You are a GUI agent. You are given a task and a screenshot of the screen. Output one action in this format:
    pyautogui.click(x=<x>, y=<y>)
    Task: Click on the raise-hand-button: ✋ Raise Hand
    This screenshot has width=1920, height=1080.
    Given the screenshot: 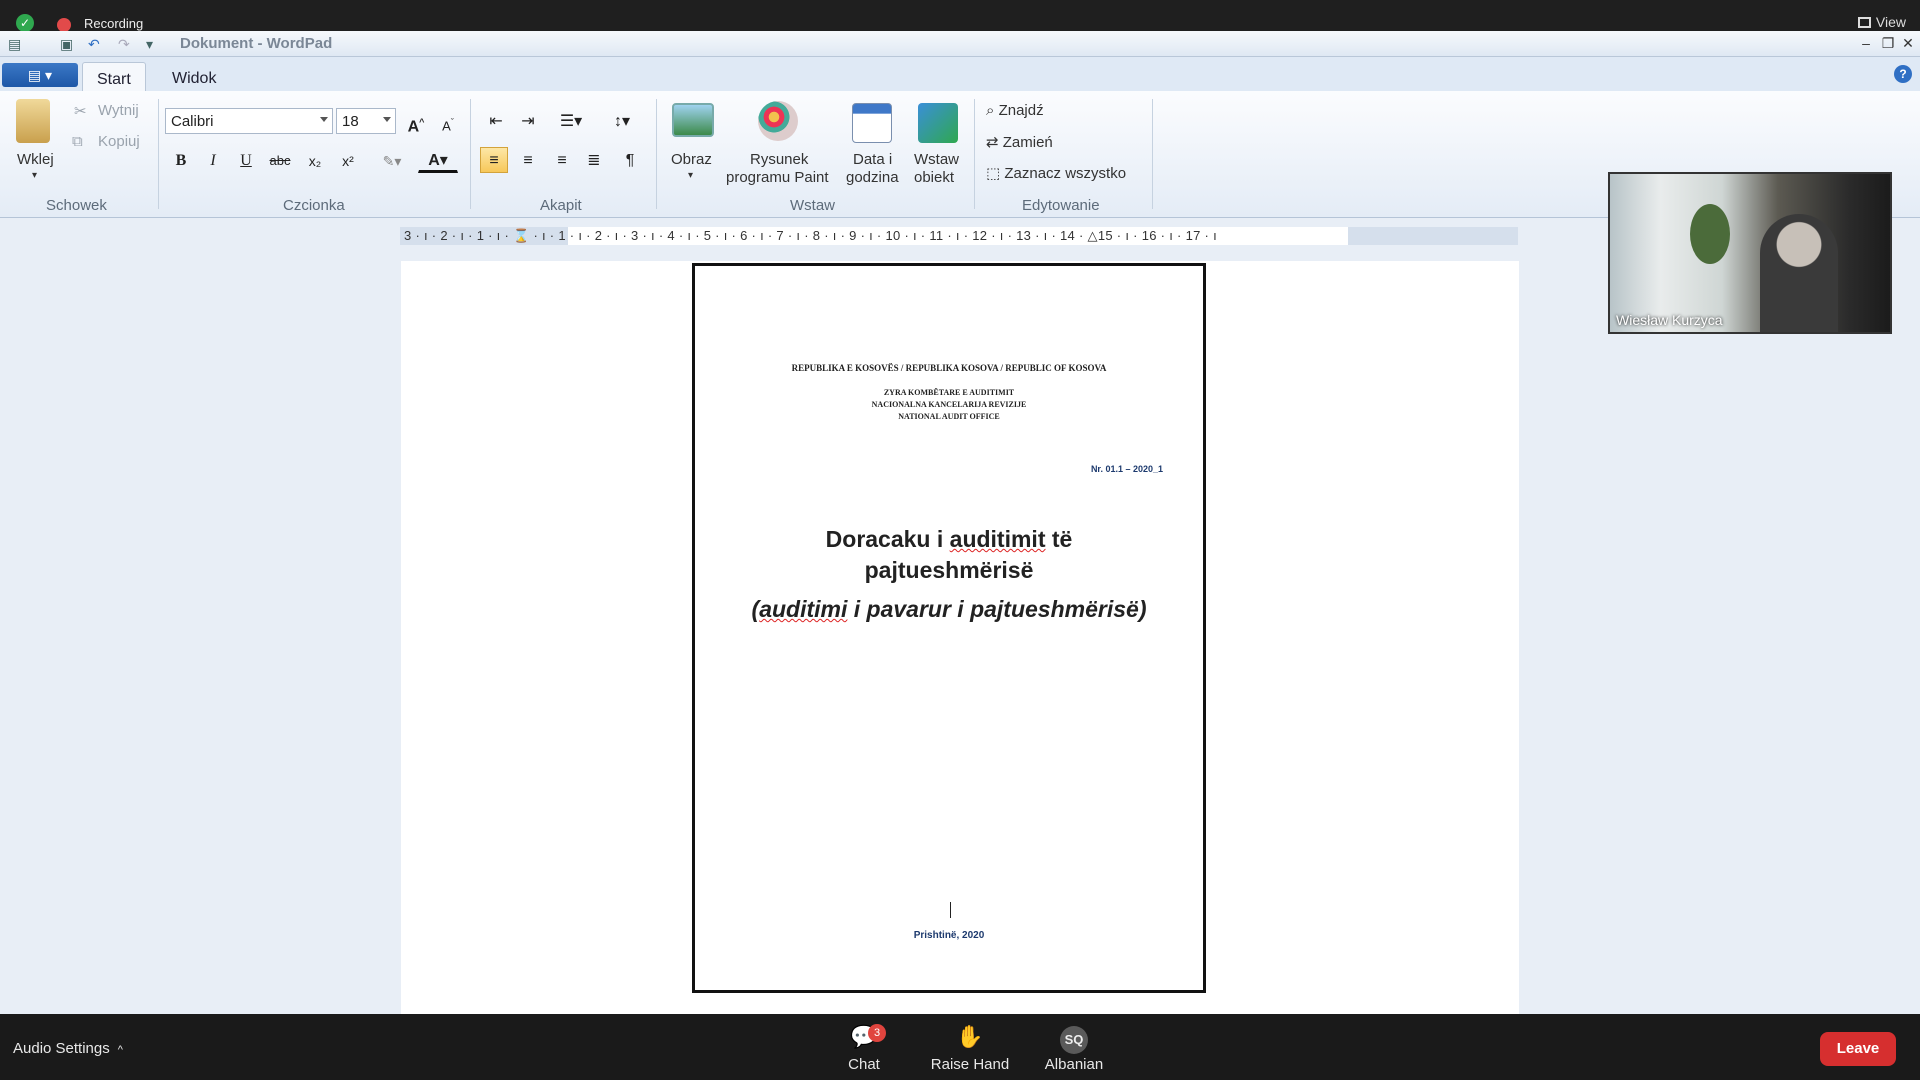 What is the action you would take?
    pyautogui.click(x=970, y=1047)
    